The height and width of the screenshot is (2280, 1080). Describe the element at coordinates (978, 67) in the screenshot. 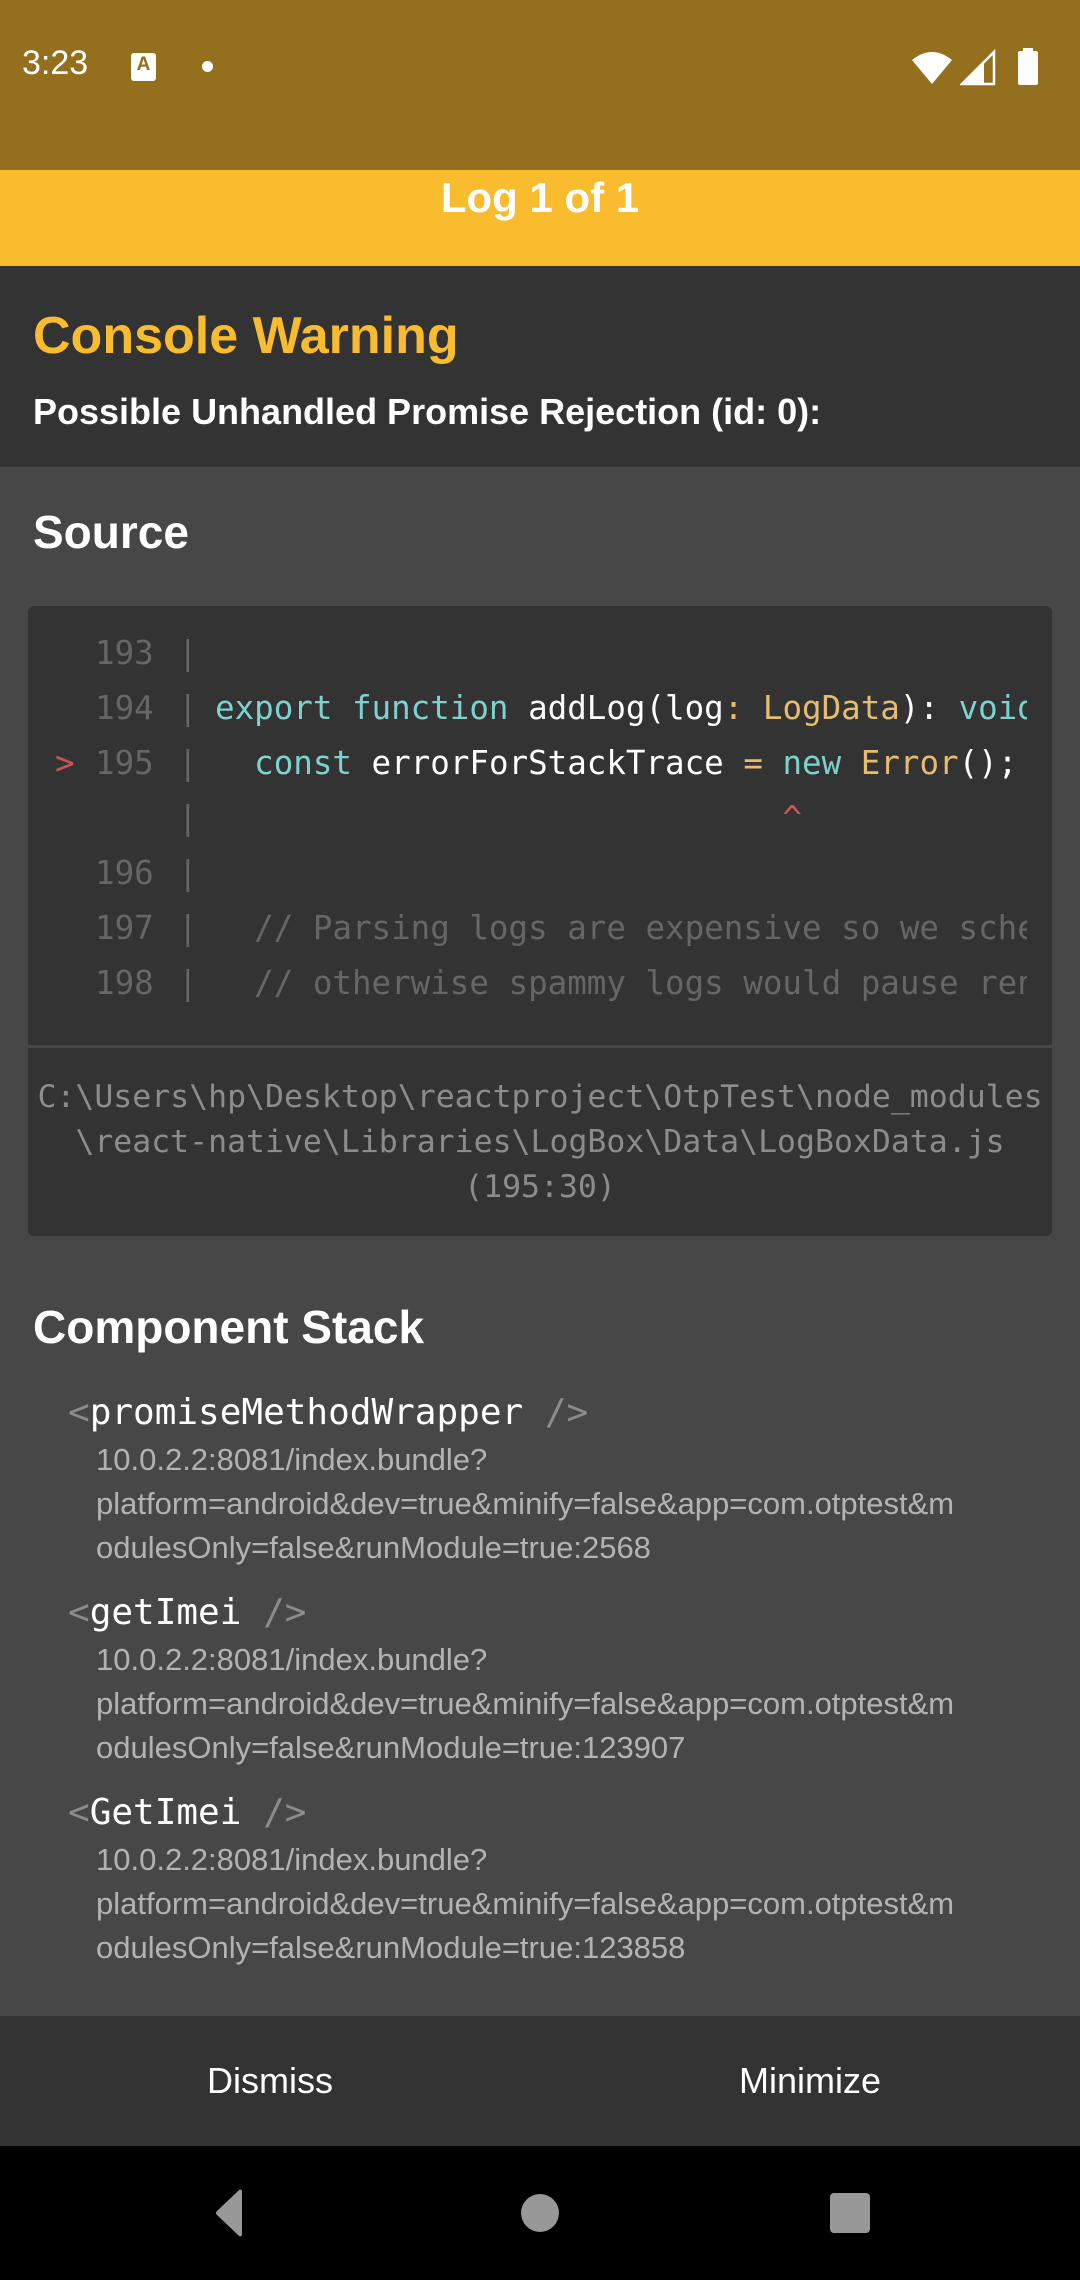

I see `cell-signal-icon` at that location.